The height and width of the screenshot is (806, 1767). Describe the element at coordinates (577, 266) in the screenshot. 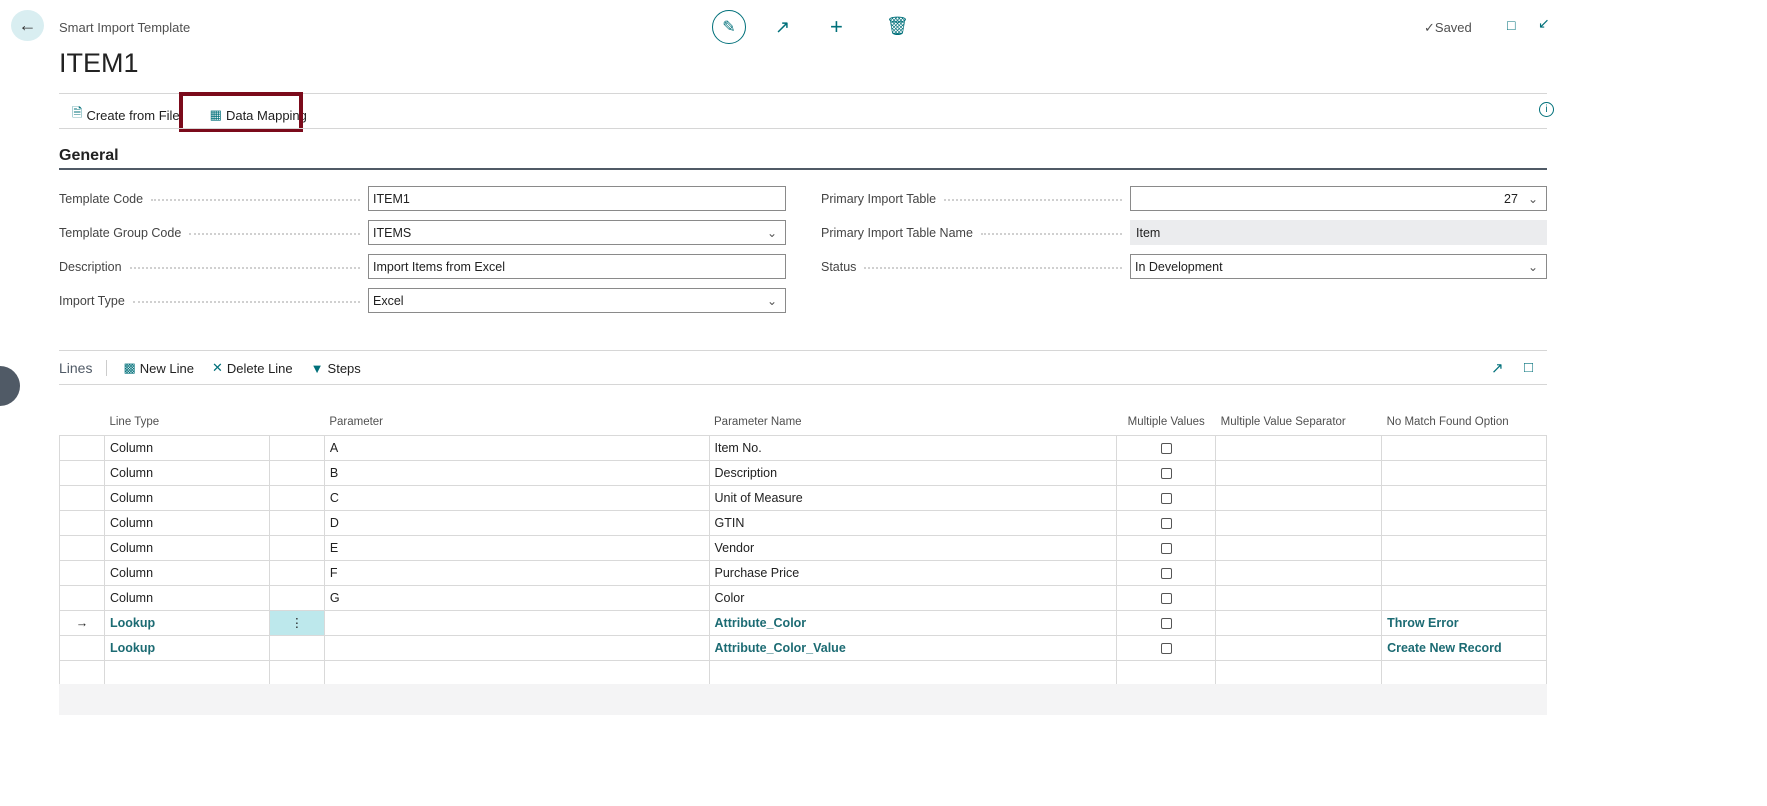

I see `field-input: Import Items from Excel` at that location.